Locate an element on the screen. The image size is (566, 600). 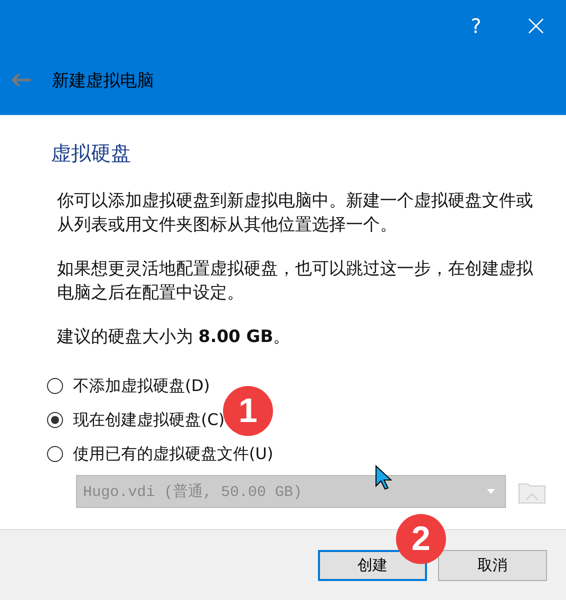
dialog-button: 取消 is located at coordinates (492, 565).